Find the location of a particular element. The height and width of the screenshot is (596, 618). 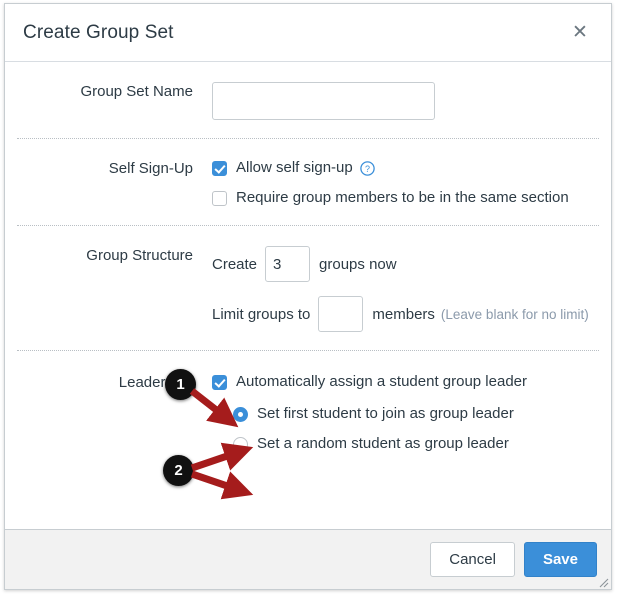

random-student-leader-radio is located at coordinates (240, 444).